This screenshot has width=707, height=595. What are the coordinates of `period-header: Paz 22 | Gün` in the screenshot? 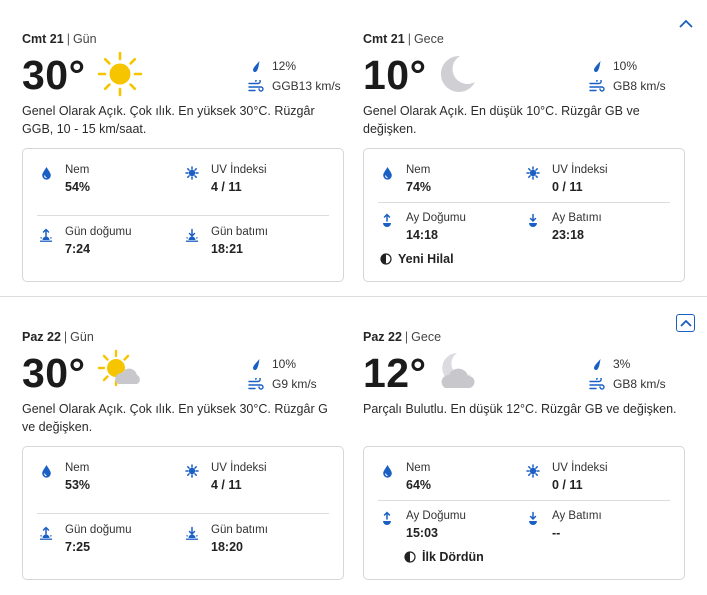 It's located at (58, 337).